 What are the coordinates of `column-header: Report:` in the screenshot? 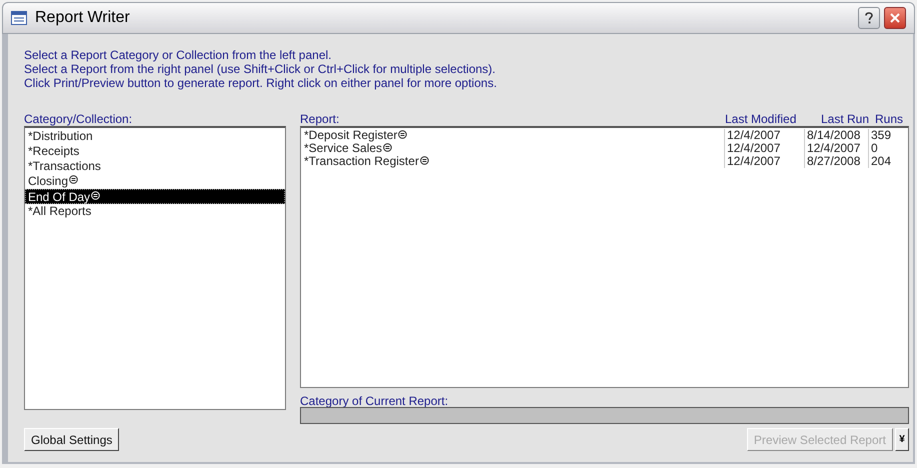 It's located at (512, 118).